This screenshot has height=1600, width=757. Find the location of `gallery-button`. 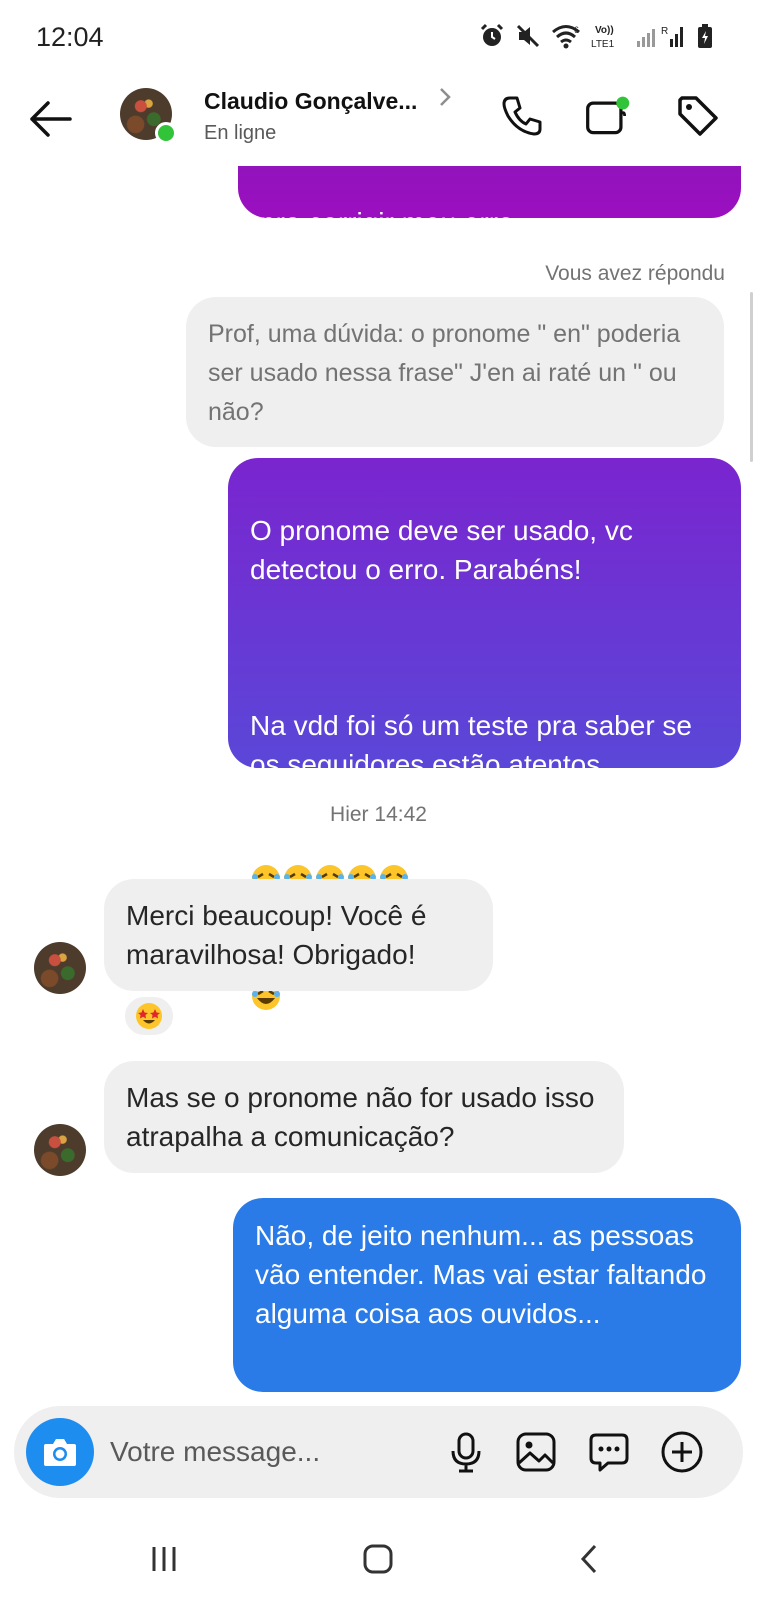

gallery-button is located at coordinates (536, 1452).